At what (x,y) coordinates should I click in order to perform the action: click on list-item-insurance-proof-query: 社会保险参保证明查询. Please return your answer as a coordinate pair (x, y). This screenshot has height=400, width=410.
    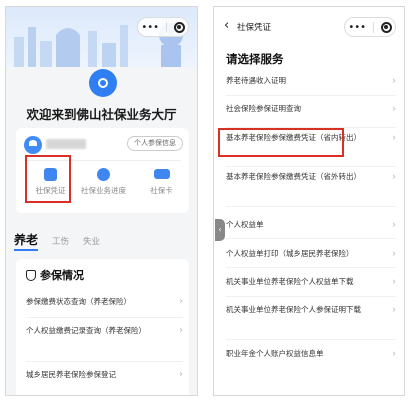
    Looking at the image, I should click on (311, 108).